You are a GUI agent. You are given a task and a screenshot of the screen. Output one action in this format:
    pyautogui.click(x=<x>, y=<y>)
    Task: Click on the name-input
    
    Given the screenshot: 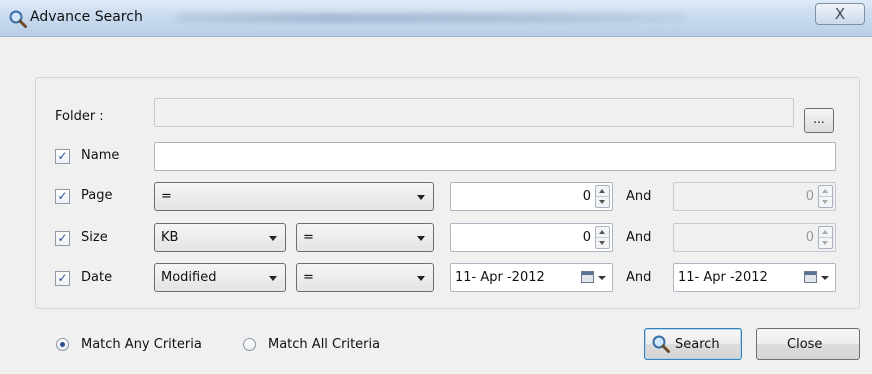 What is the action you would take?
    pyautogui.click(x=495, y=156)
    